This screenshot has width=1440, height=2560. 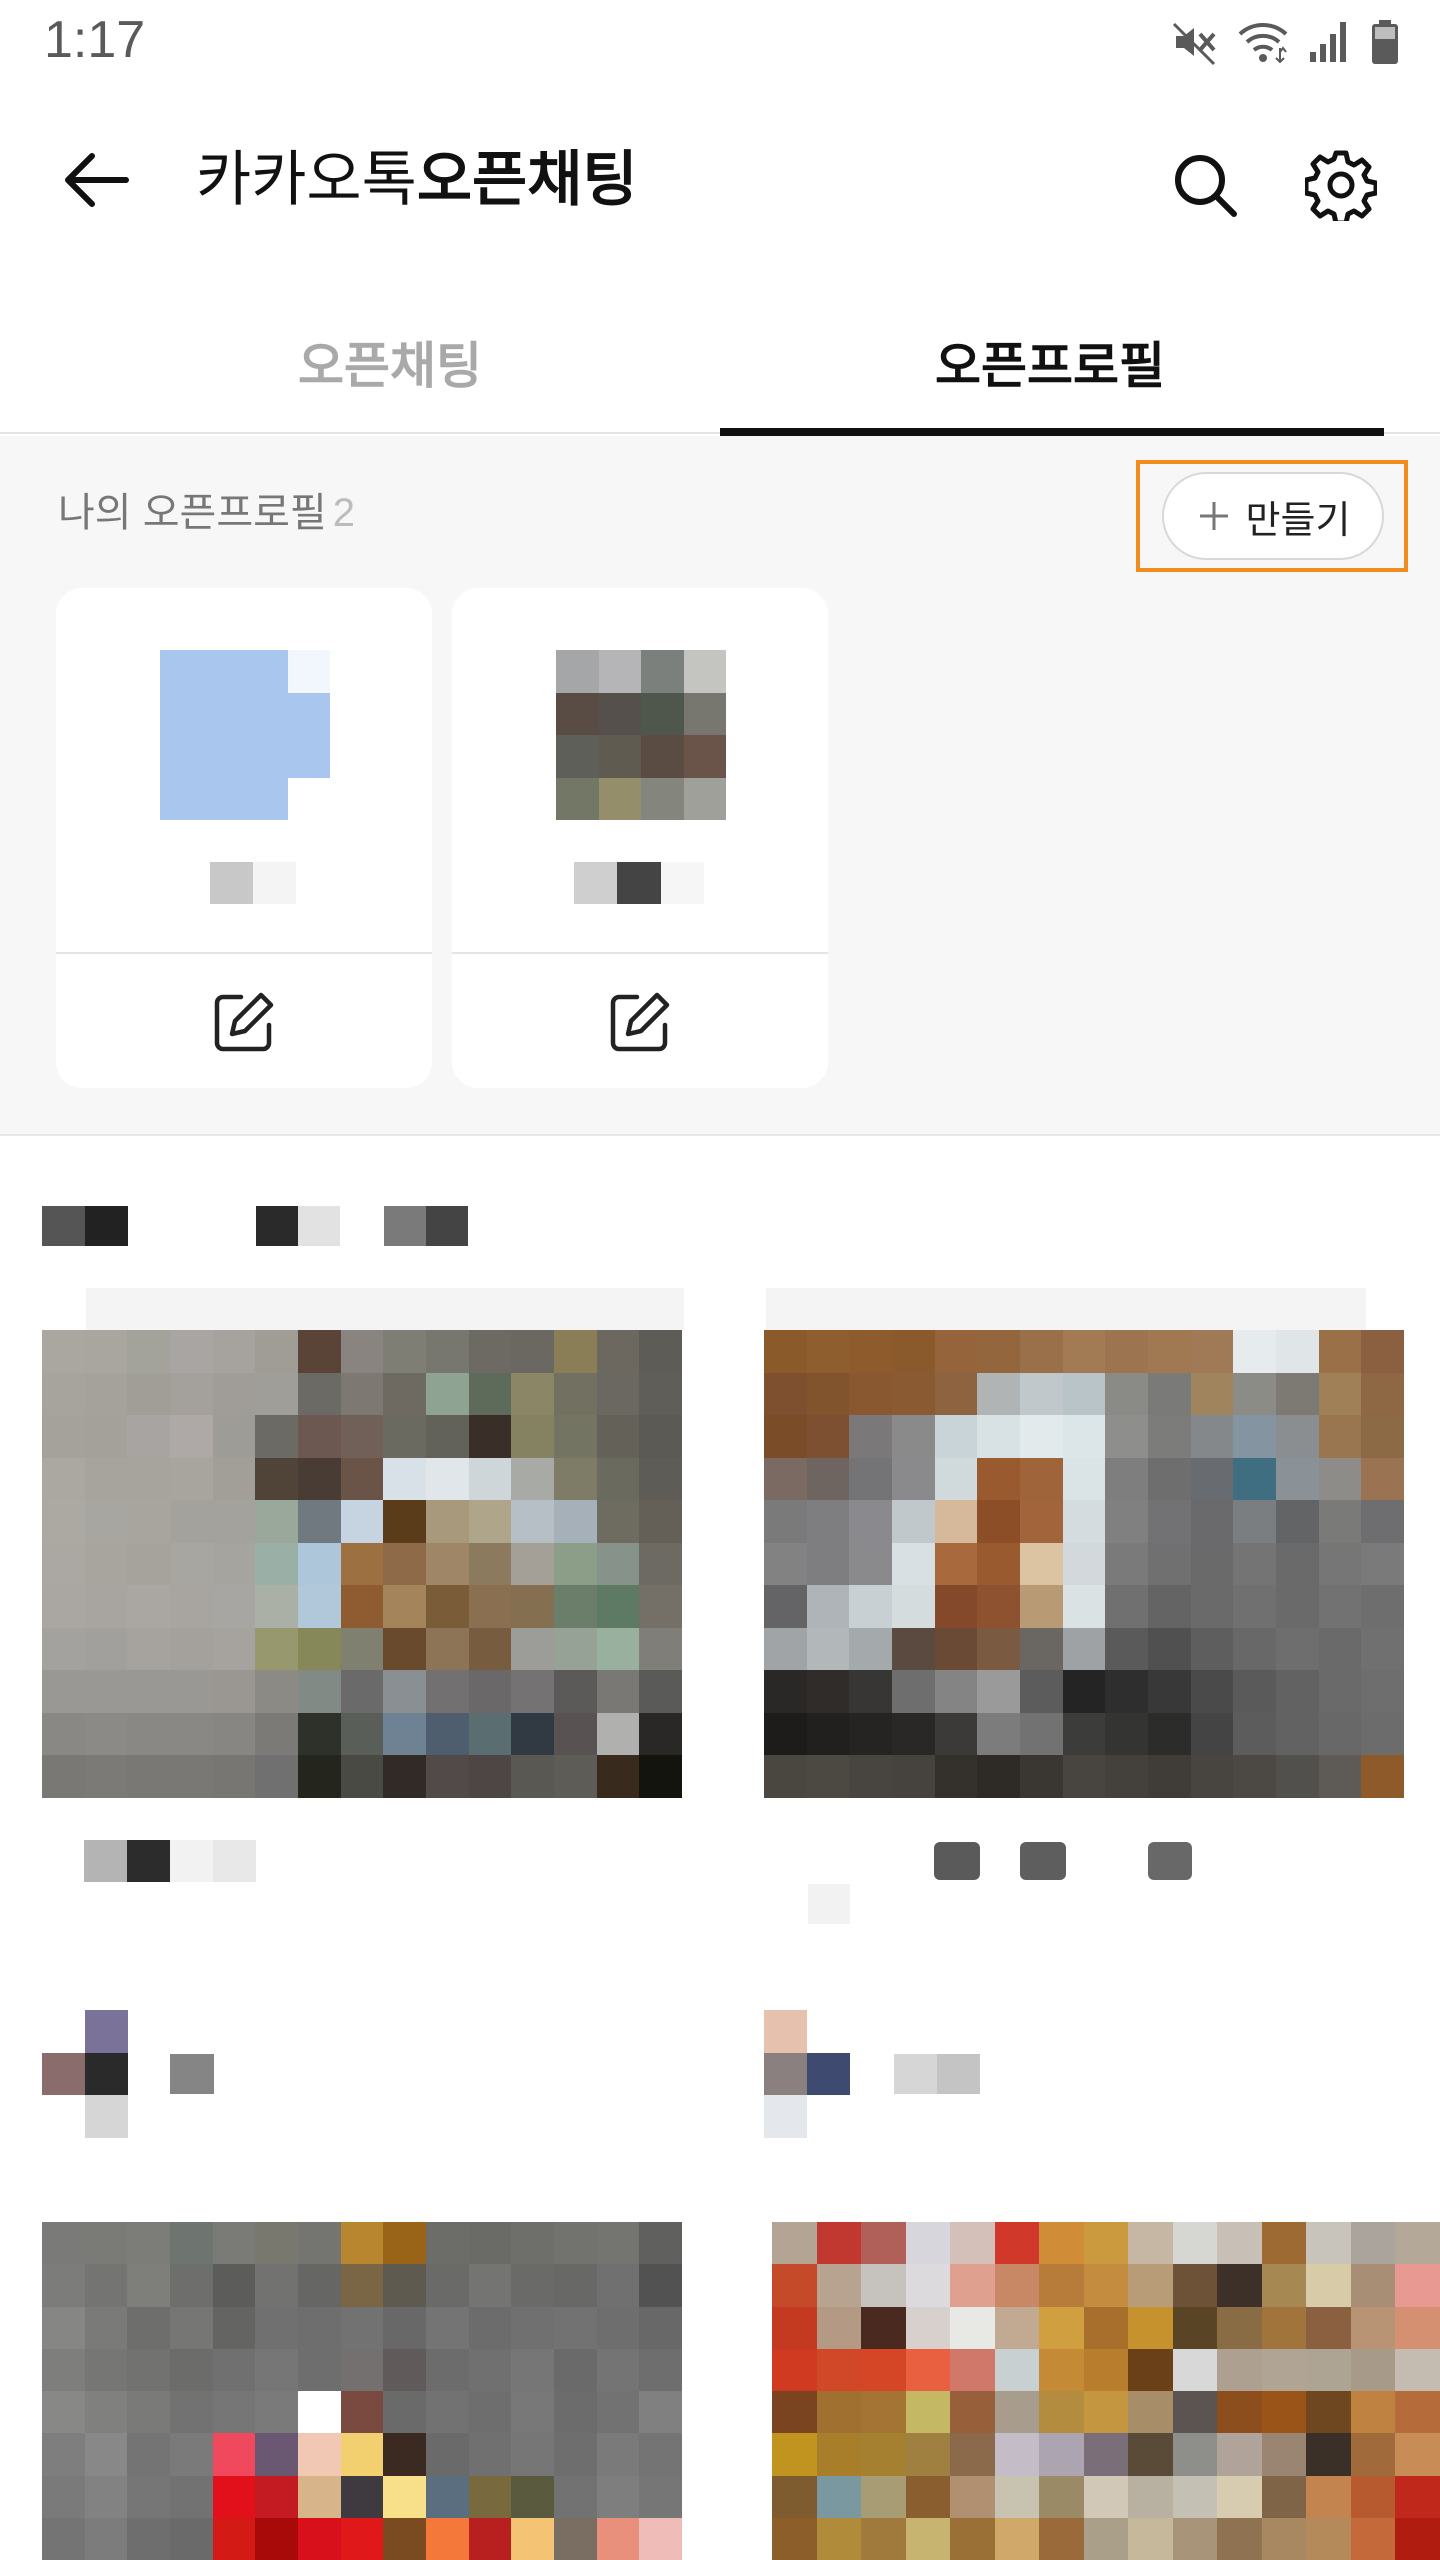 I want to click on tab-bar: 오픈채팅 오픈프로필, so click(x=720, y=363).